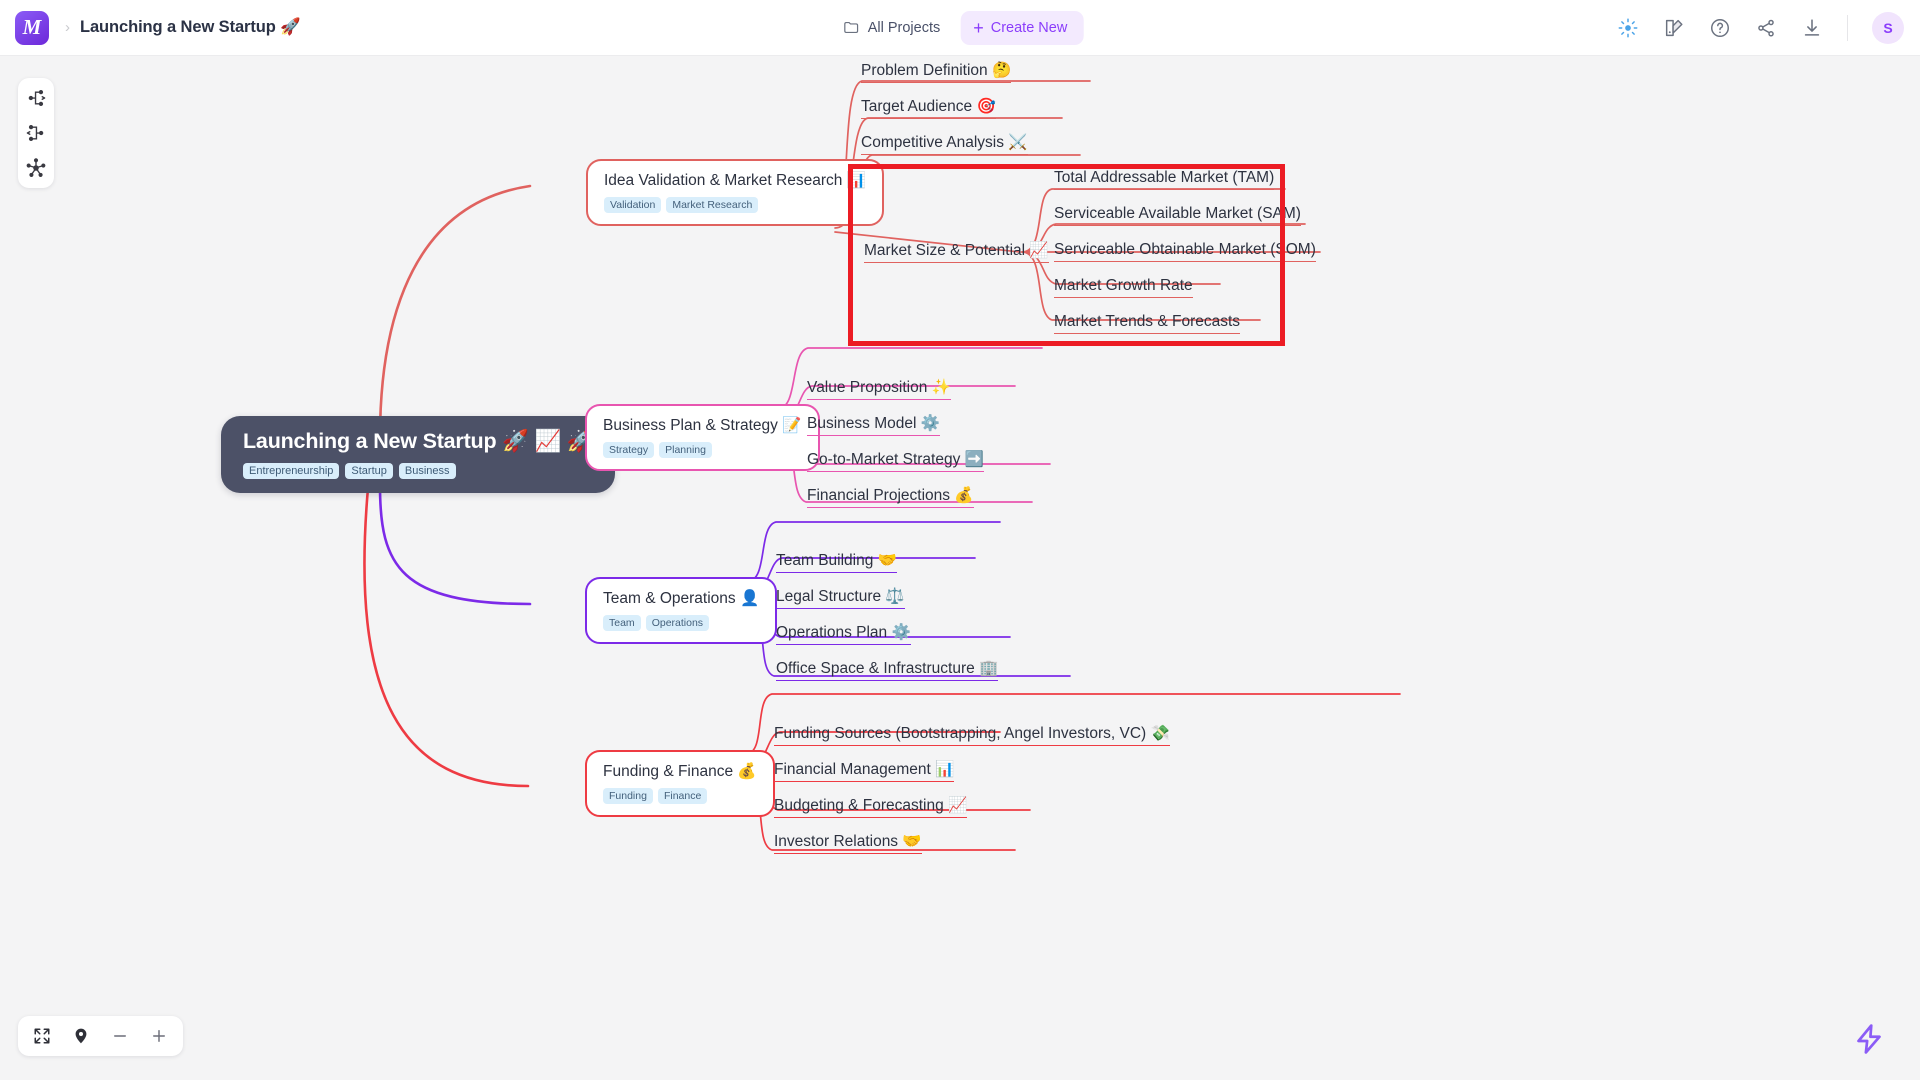  Describe the element at coordinates (1812, 28) in the screenshot. I see `download-icon` at that location.